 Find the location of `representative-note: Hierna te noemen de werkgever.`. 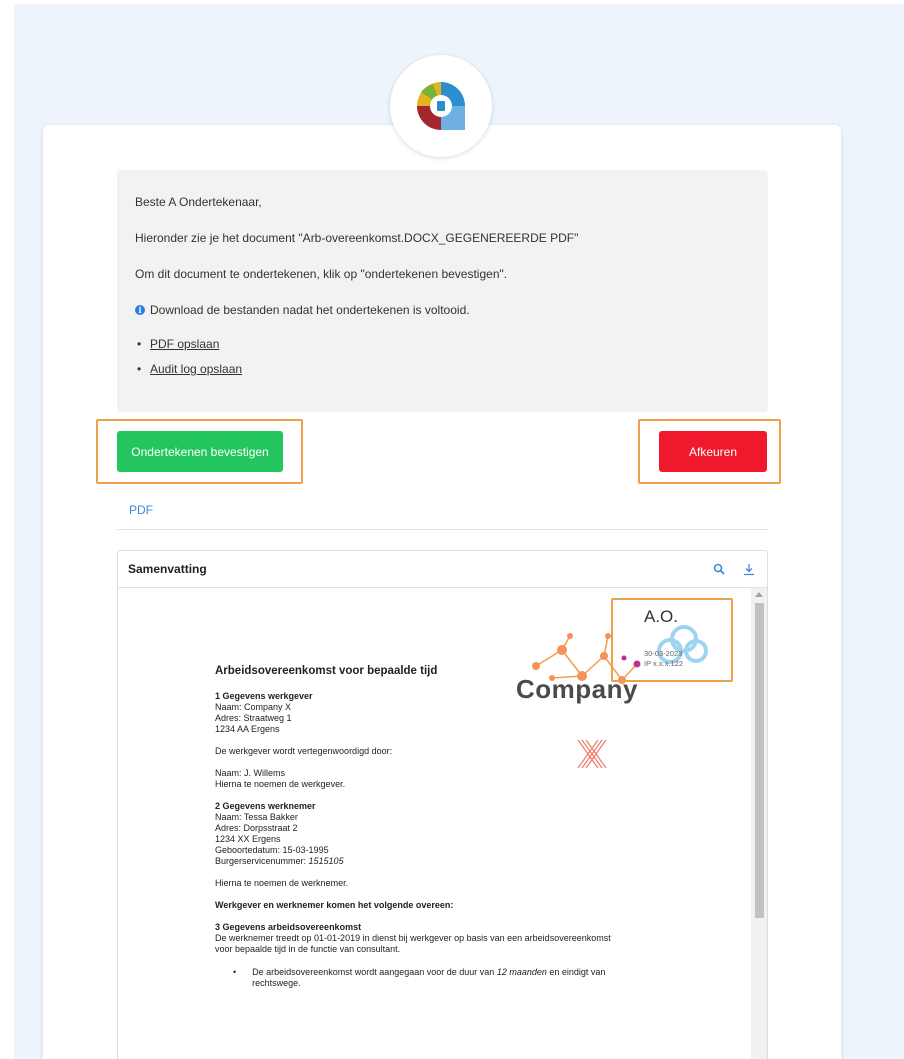

representative-note: Hierna te noemen de werkgever. is located at coordinates (280, 784).